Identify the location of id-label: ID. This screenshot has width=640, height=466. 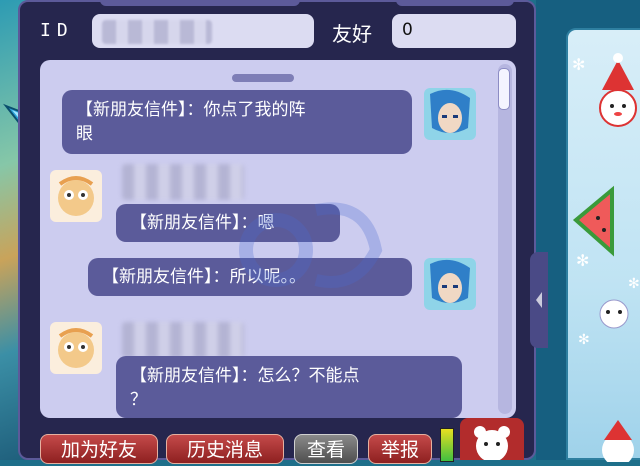
(57, 30).